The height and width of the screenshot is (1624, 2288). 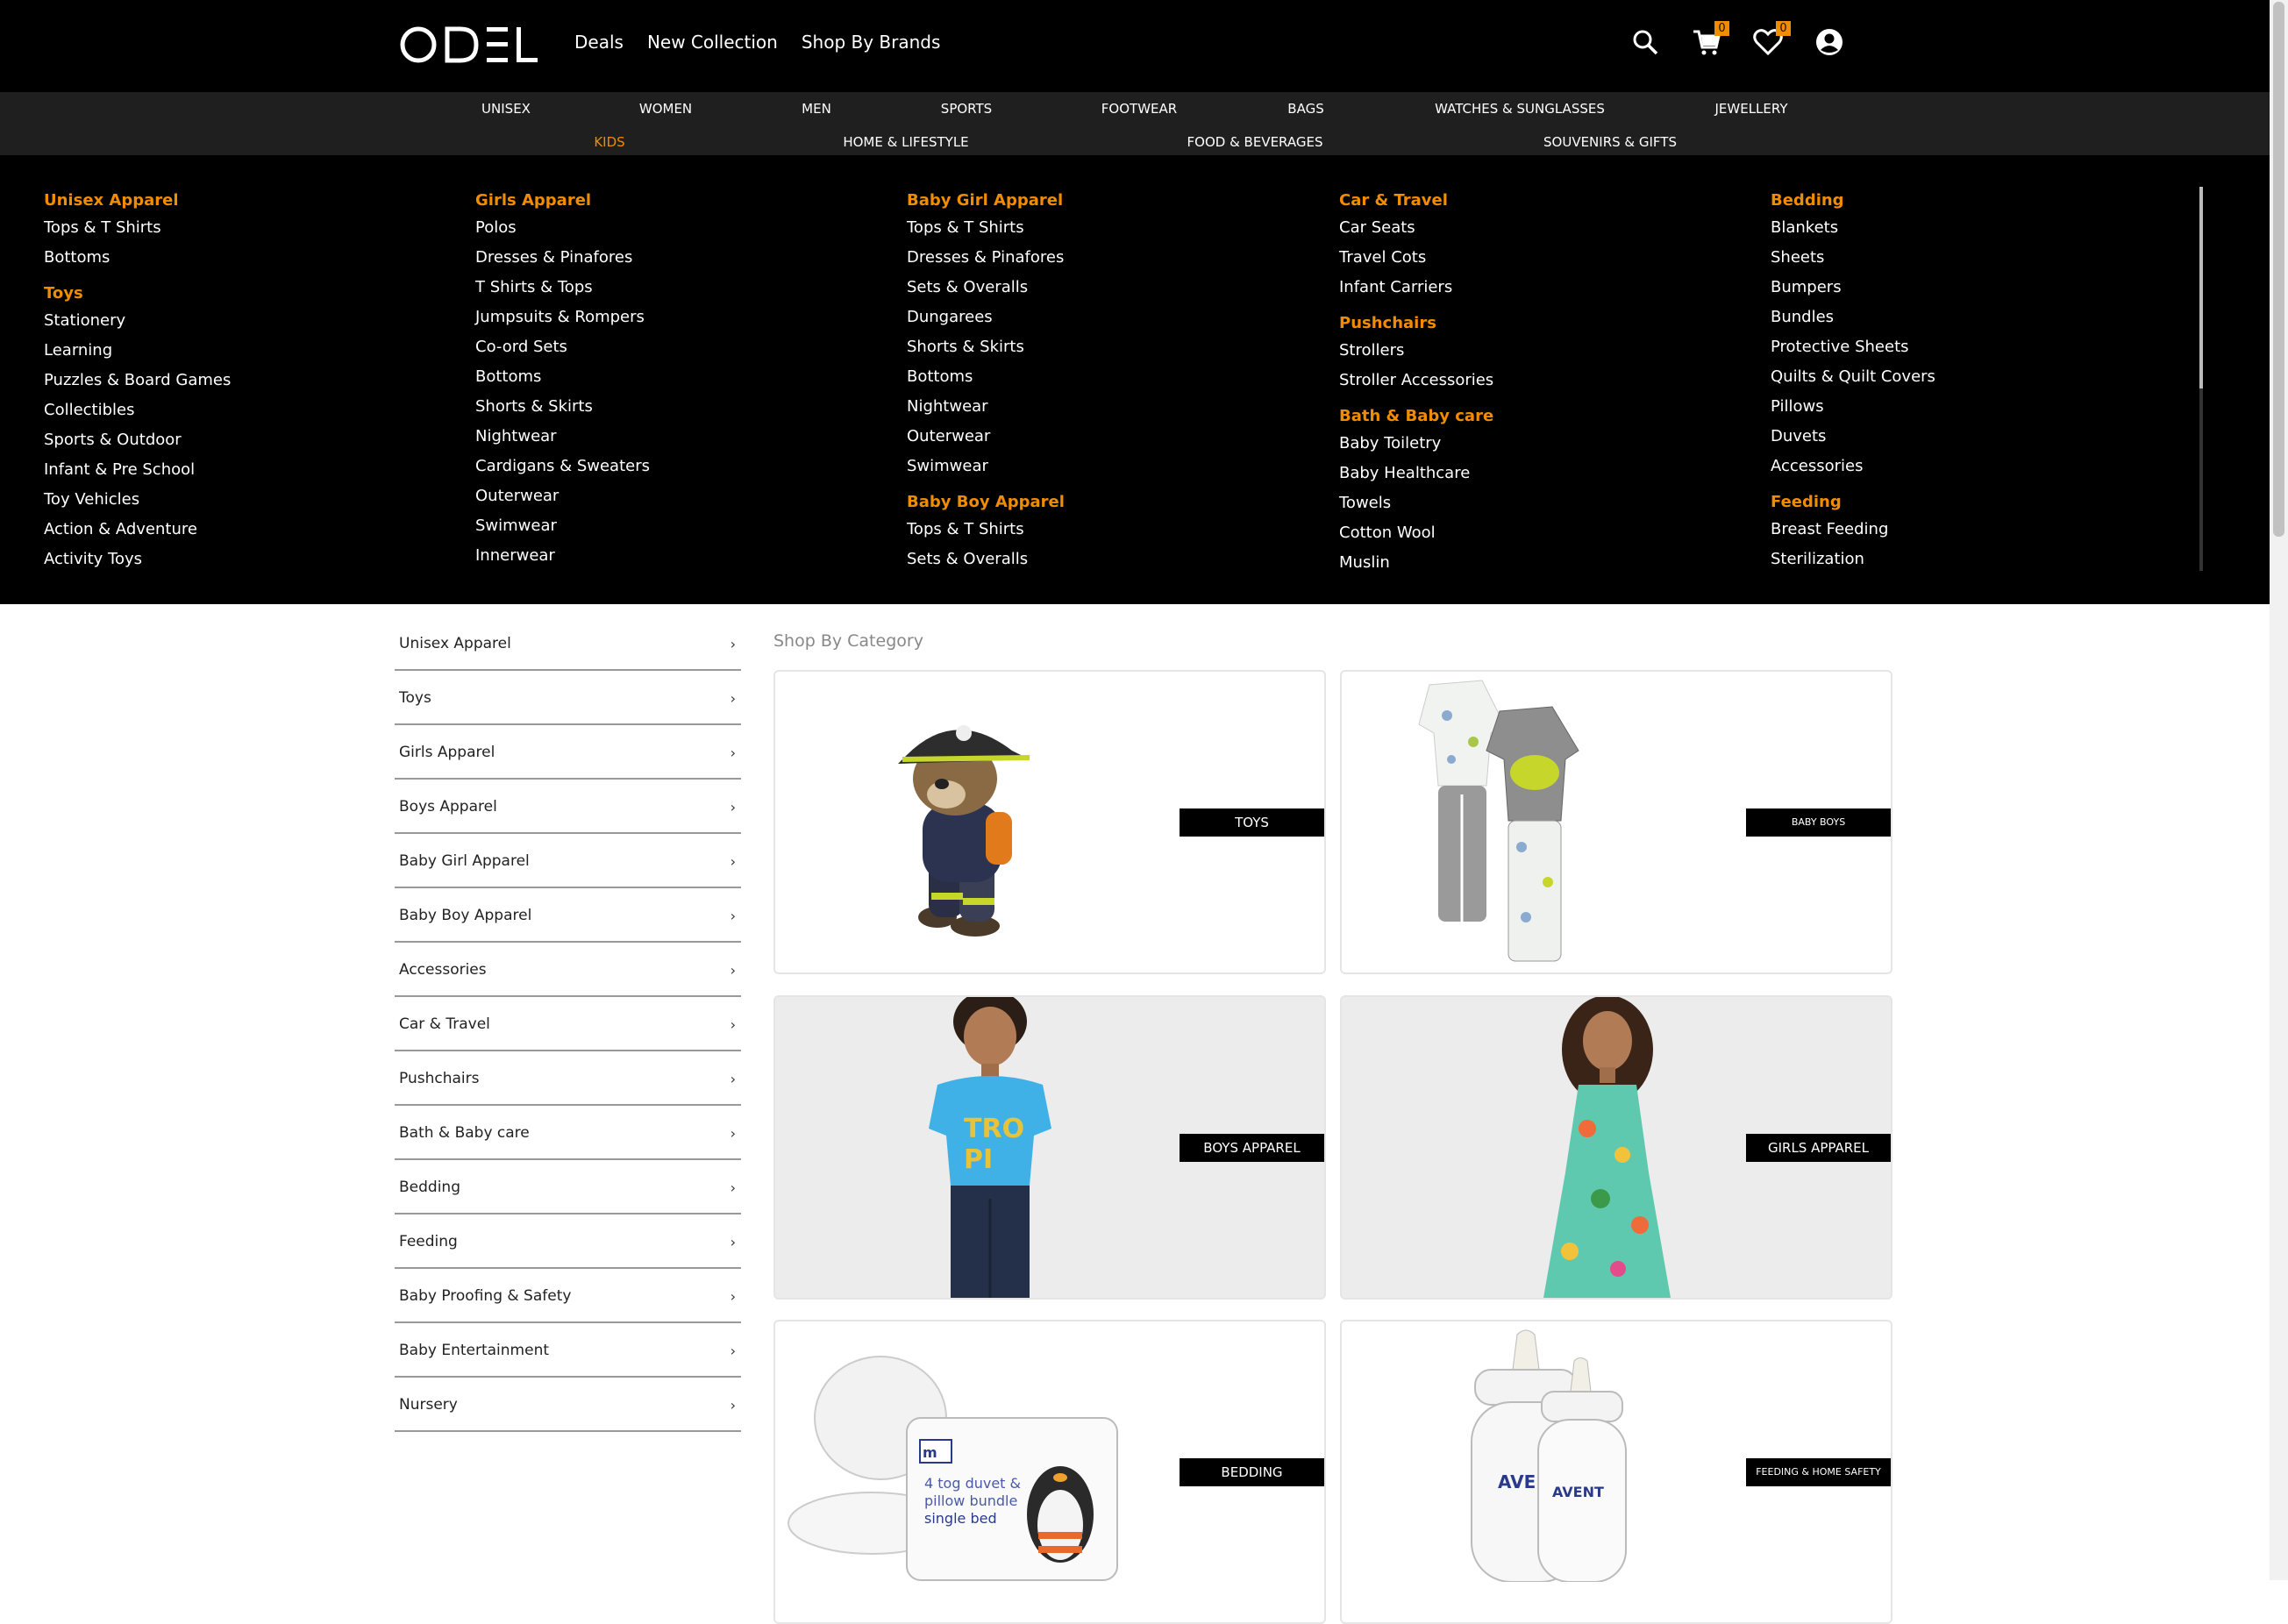 What do you see at coordinates (1545, 444) in the screenshot?
I see `mega-item: Baby Toiletry` at bounding box center [1545, 444].